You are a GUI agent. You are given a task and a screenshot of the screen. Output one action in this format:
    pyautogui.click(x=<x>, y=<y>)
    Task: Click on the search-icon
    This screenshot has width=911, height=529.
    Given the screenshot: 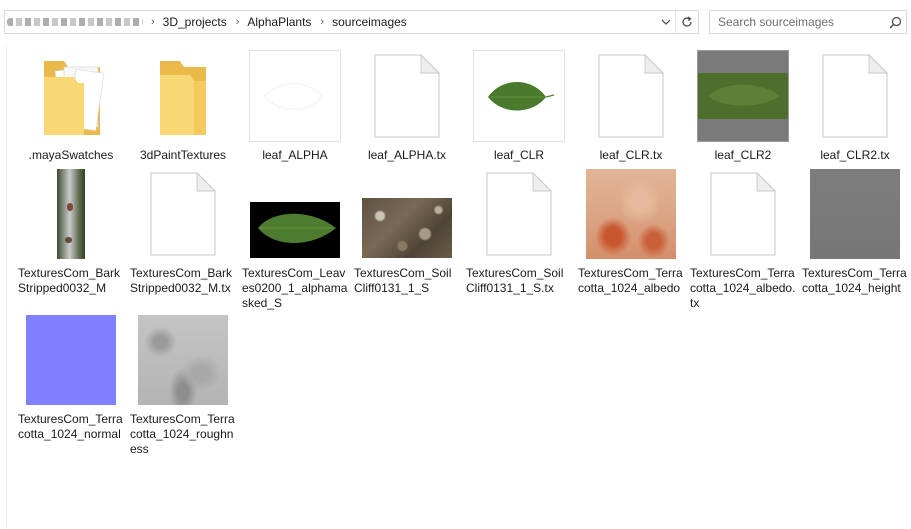 What is the action you would take?
    pyautogui.click(x=895, y=22)
    